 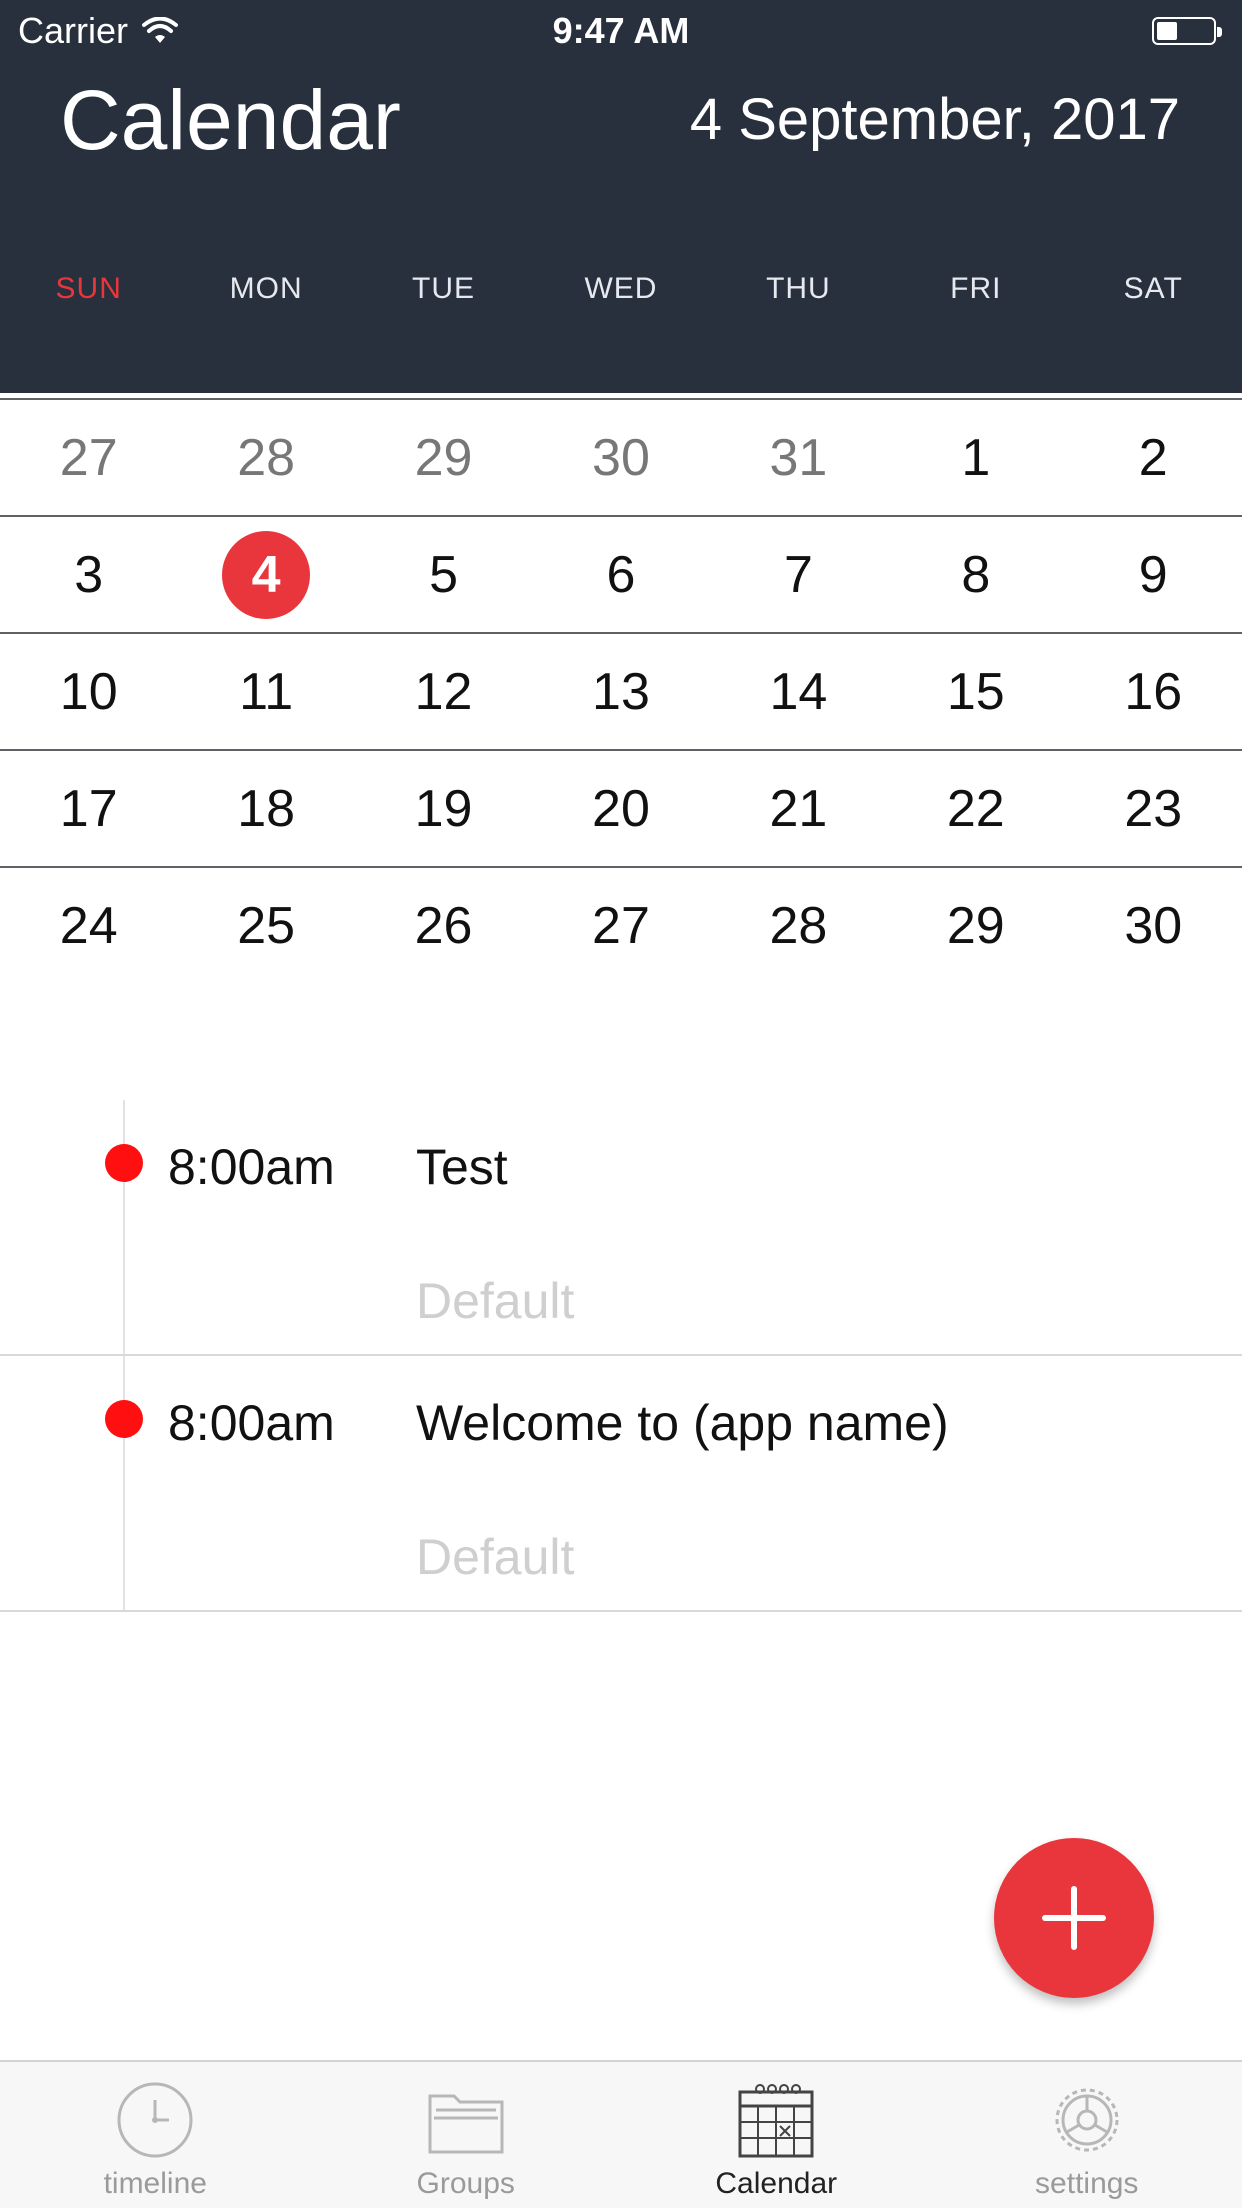 What do you see at coordinates (621, 1228) in the screenshot?
I see `event-item: 8:00am Test Default` at bounding box center [621, 1228].